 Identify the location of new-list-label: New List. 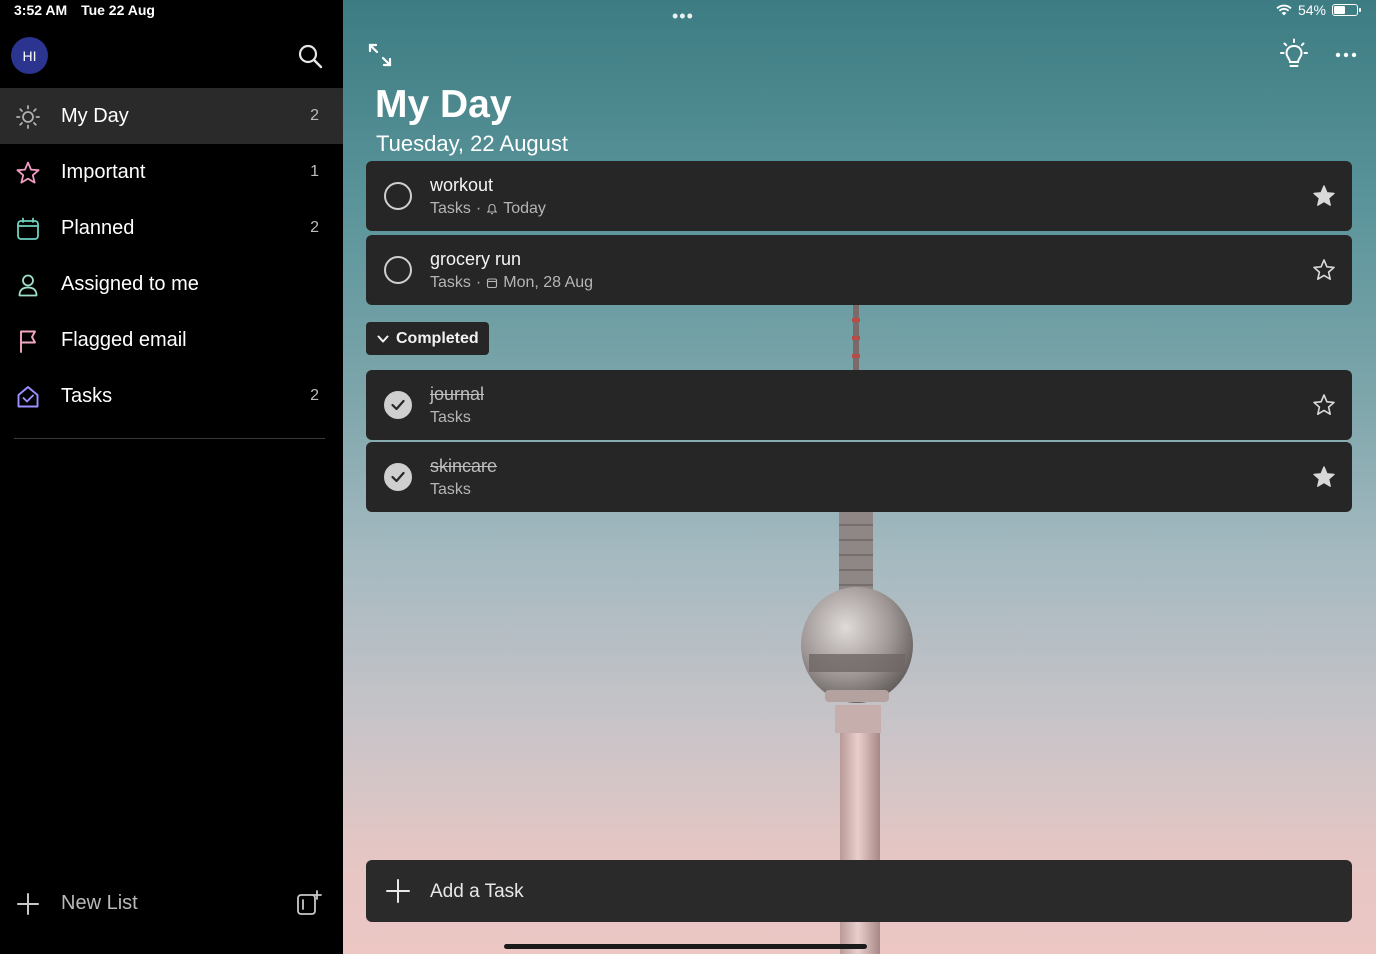
(99, 903).